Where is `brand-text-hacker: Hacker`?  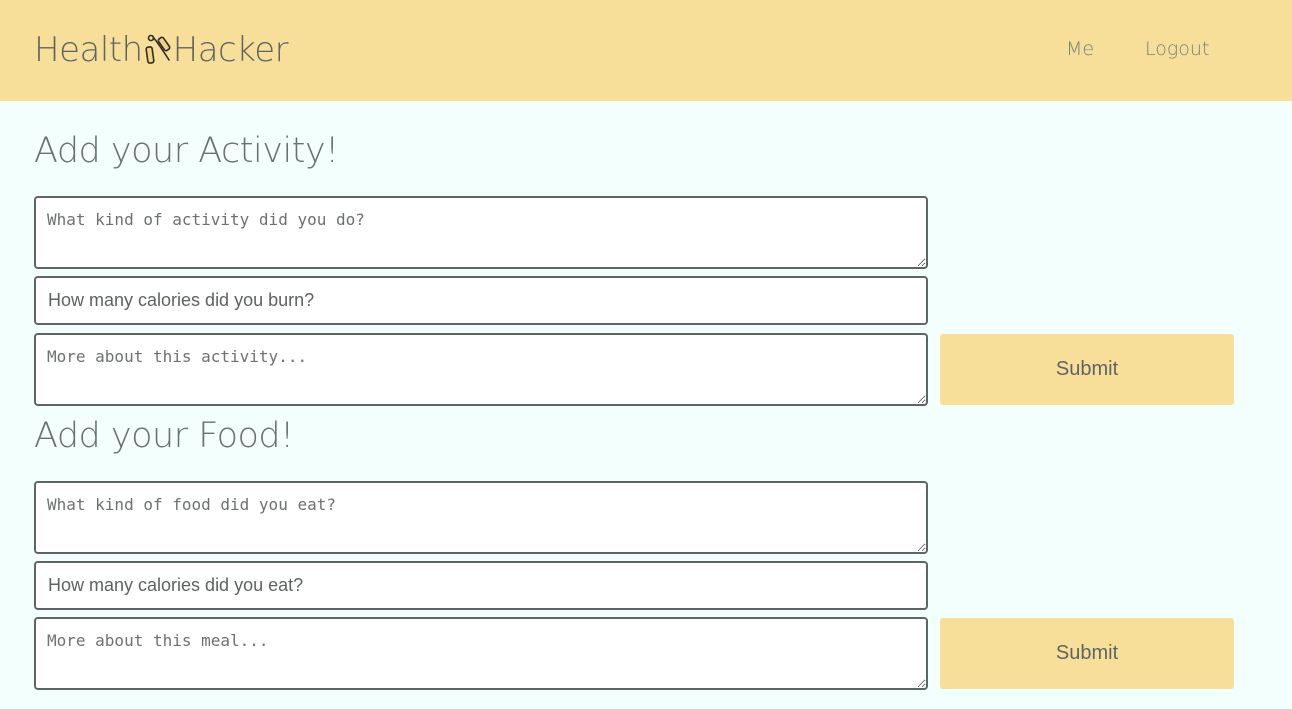
brand-text-hacker: Hacker is located at coordinates (230, 50).